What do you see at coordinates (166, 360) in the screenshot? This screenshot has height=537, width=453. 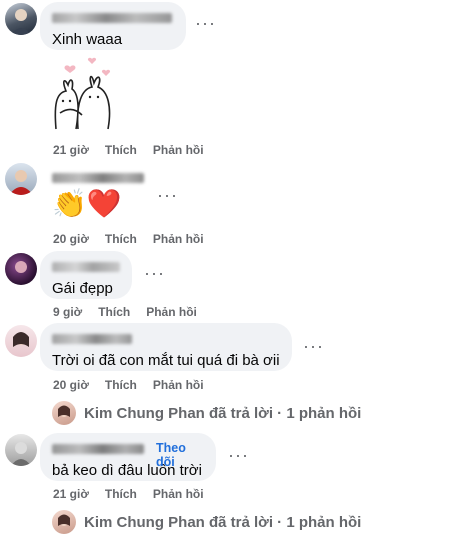 I see `comment-text: Trời oi đã con mắt tui quá đi bà ơii` at bounding box center [166, 360].